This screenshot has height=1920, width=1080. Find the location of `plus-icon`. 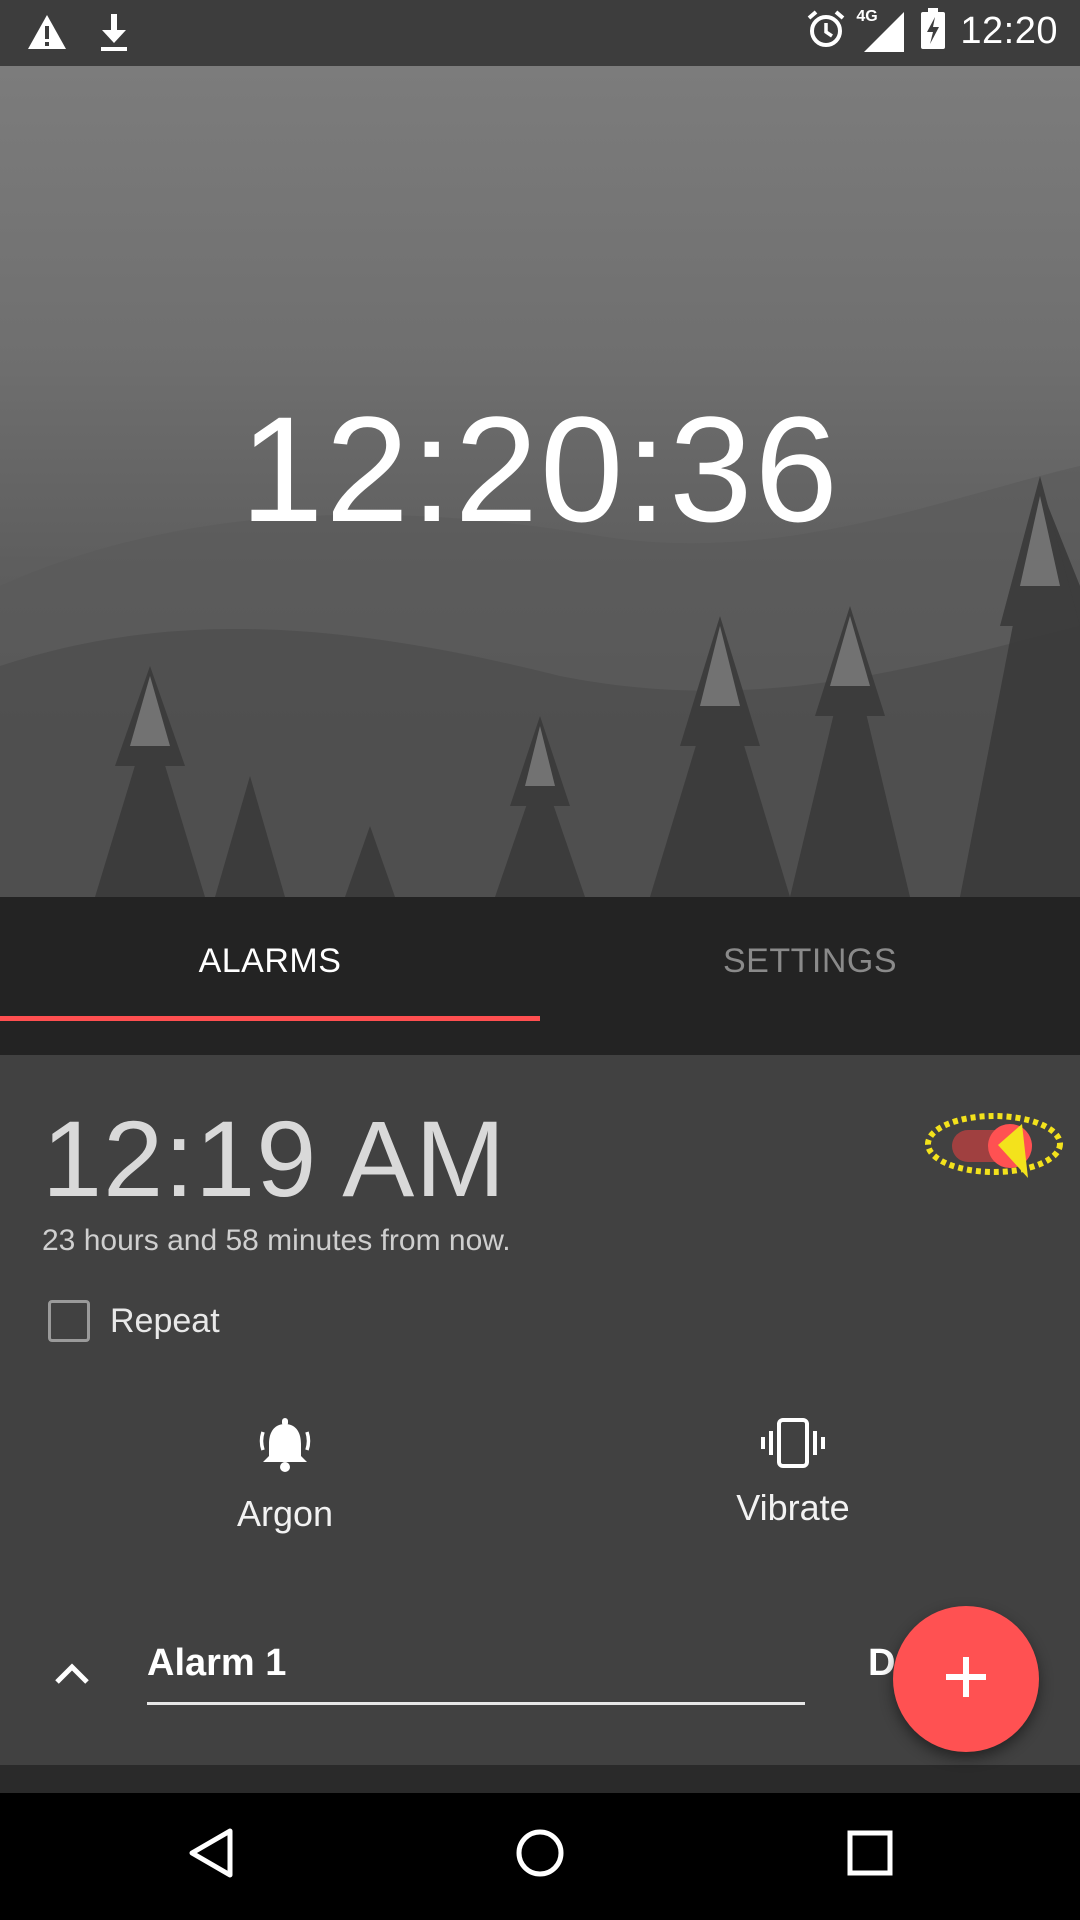

plus-icon is located at coordinates (966, 1679).